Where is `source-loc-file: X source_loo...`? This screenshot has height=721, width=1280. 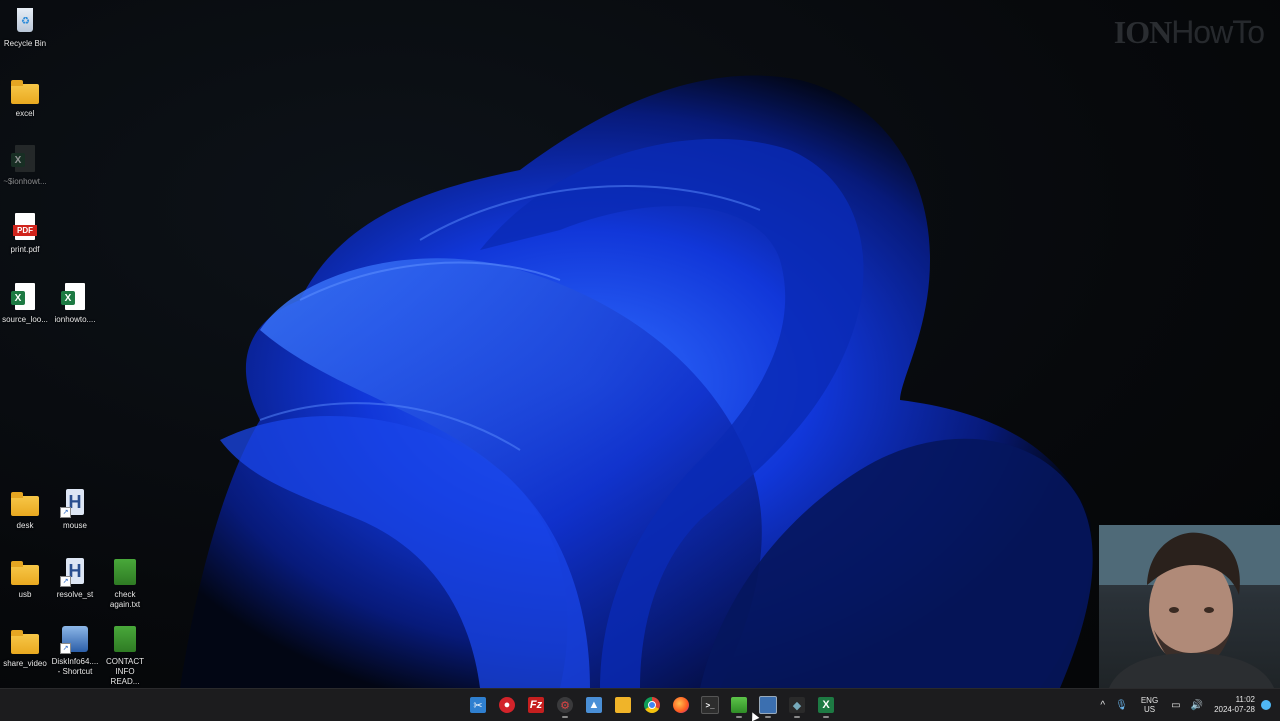
source-loc-file: X source_loo... is located at coordinates (25, 303).